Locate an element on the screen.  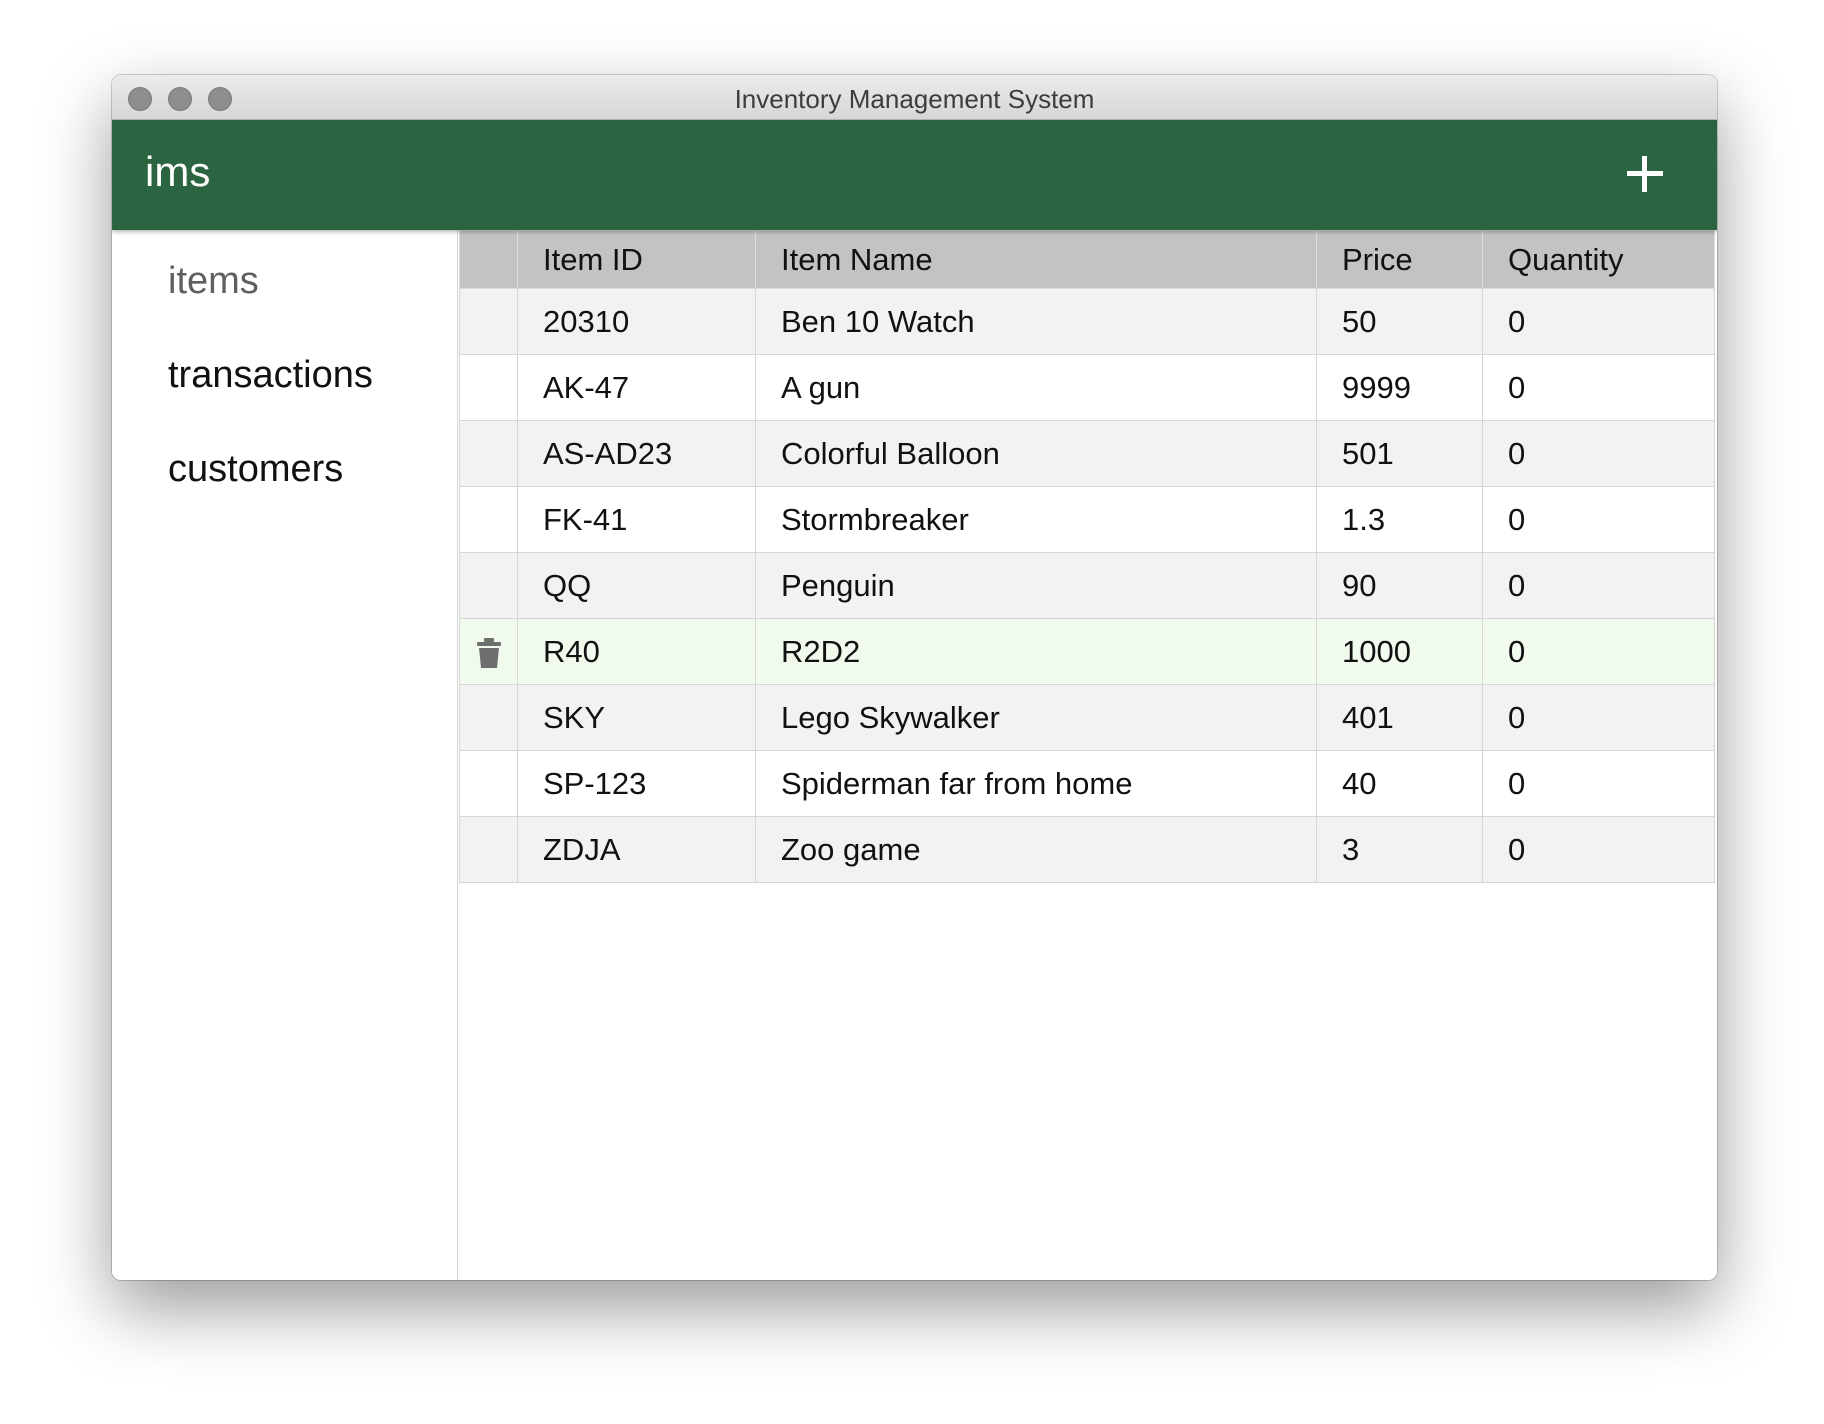
table-row: ZDJA Zoo game 3 0 is located at coordinates (1087, 849).